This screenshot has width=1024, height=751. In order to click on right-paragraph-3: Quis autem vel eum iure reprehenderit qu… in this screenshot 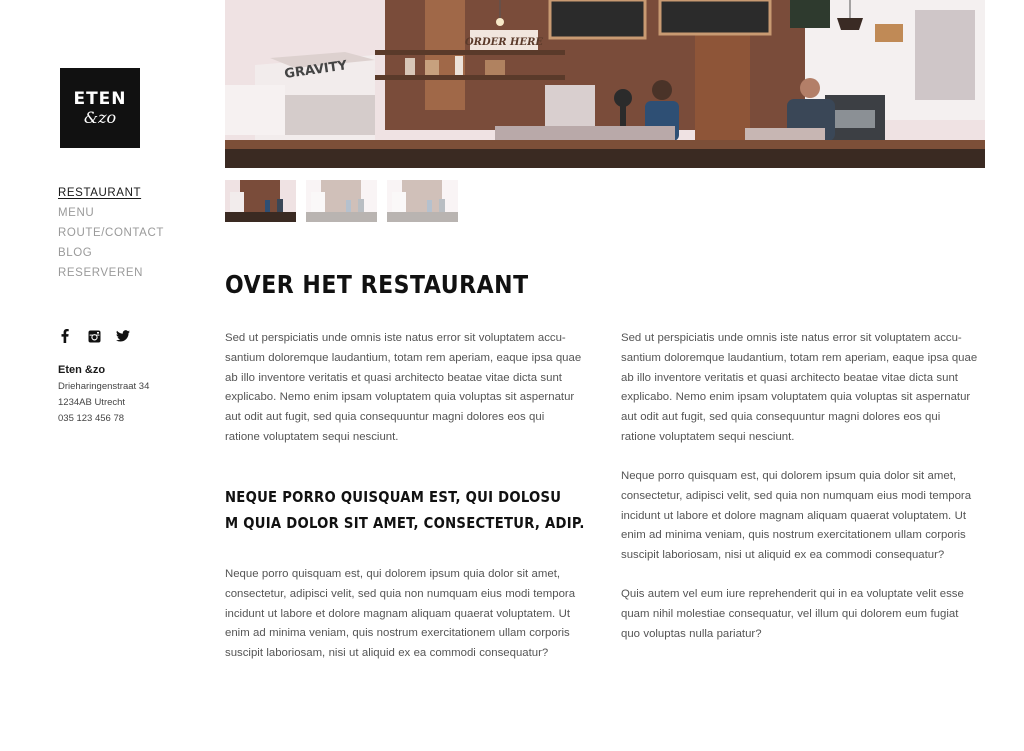, I will do `click(803, 614)`.